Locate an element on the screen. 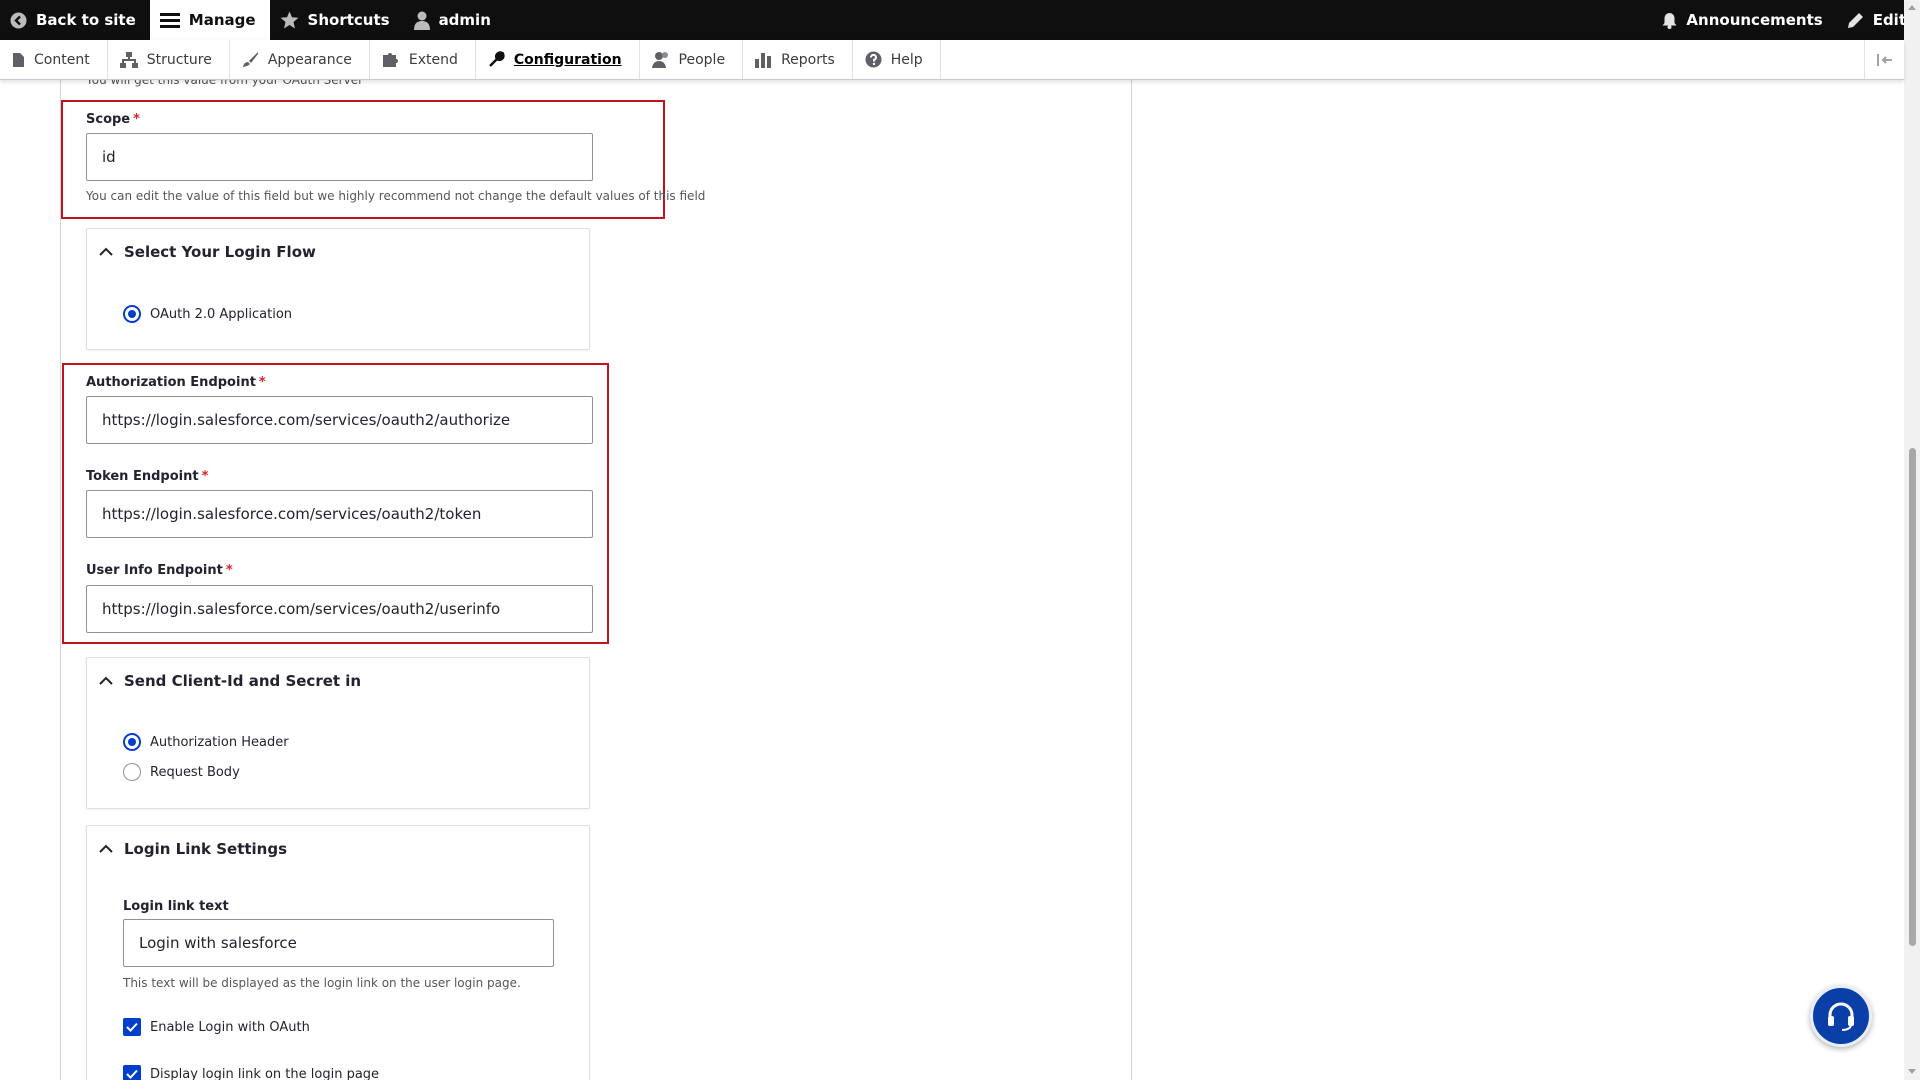 Image resolution: width=1920 pixels, height=1080 pixels. tray-item-appearance: Appearance is located at coordinates (300, 59).